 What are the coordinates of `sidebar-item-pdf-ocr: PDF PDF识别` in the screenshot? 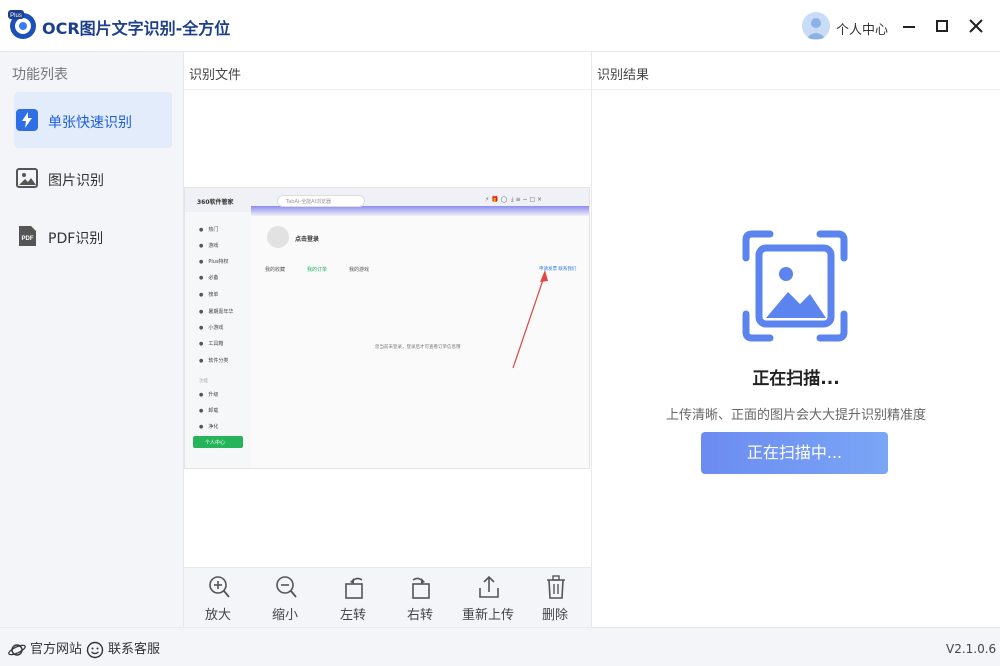 It's located at (93, 236).